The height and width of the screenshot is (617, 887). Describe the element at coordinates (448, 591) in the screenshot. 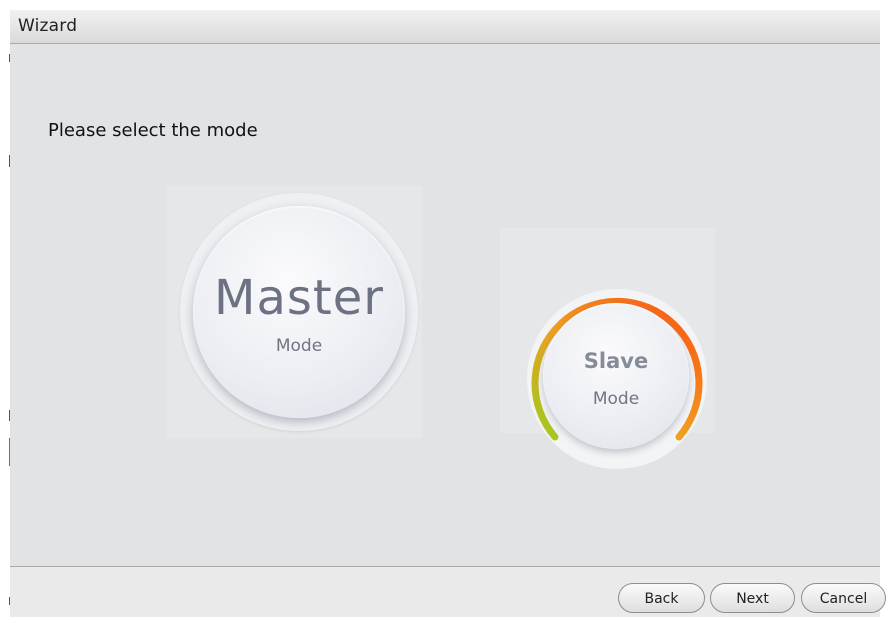

I see `wizard-footer: Back Next Cancel` at that location.